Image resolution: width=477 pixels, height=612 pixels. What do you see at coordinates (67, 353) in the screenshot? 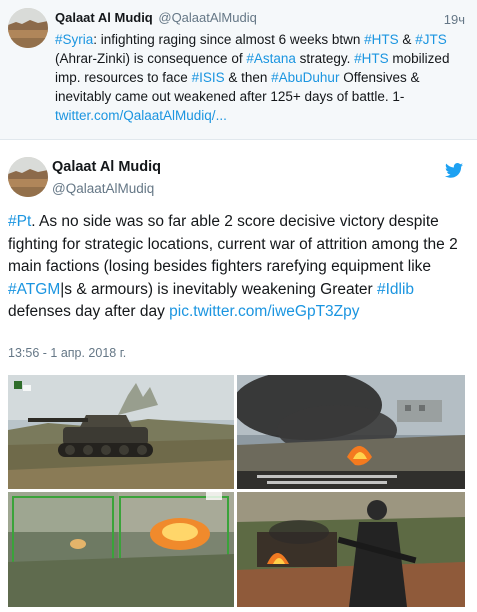
I see `tweet-date: 13:56 - 1 апр. 2018 г.` at bounding box center [67, 353].